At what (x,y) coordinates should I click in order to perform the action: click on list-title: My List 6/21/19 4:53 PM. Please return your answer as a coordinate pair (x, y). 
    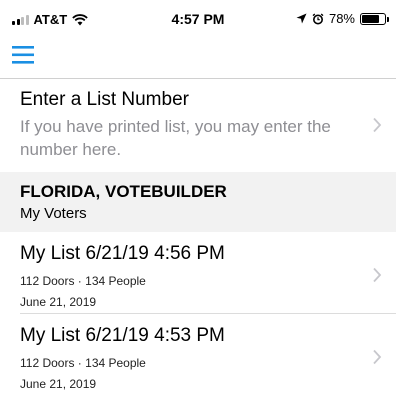
    Looking at the image, I should click on (122, 335).